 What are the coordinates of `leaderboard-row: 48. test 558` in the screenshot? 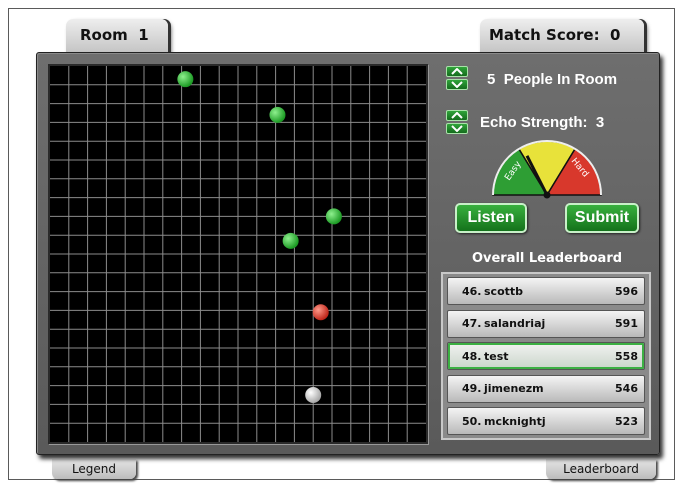 It's located at (546, 356).